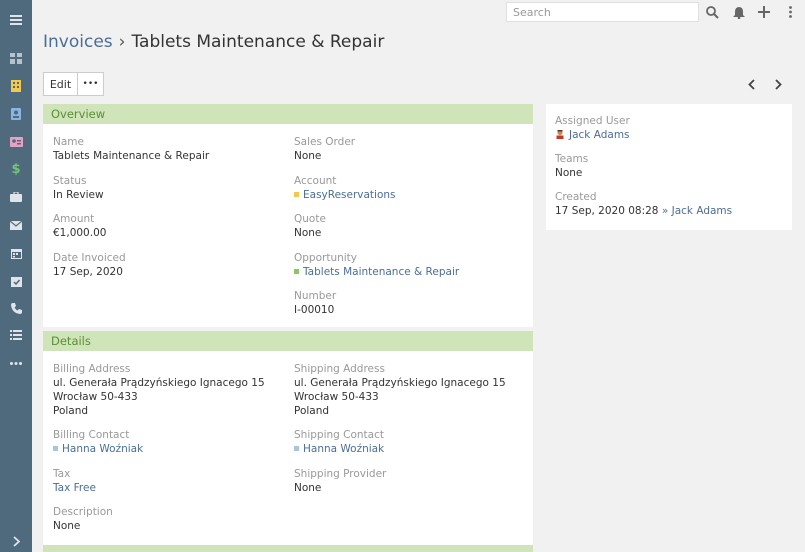  I want to click on field-account: Account EasyReservations, so click(345, 188).